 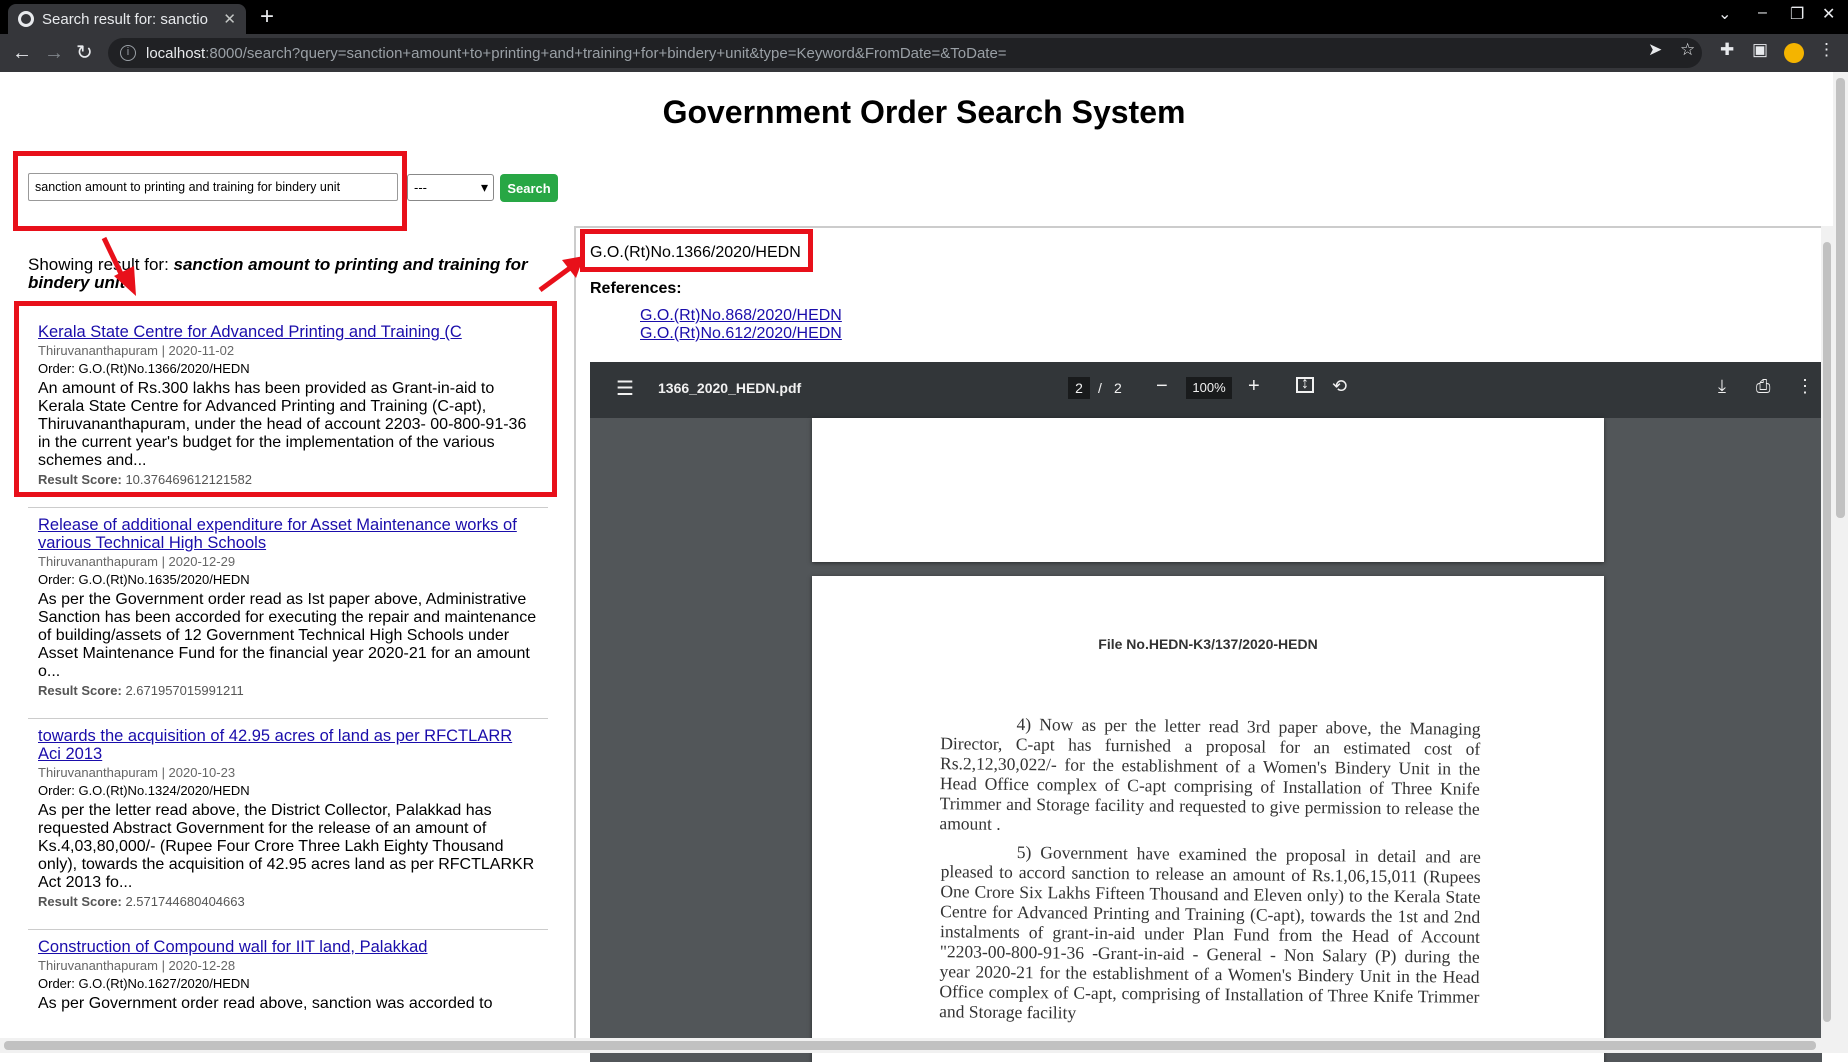 What do you see at coordinates (267, 17) in the screenshot?
I see `new-tab-icon: +` at bounding box center [267, 17].